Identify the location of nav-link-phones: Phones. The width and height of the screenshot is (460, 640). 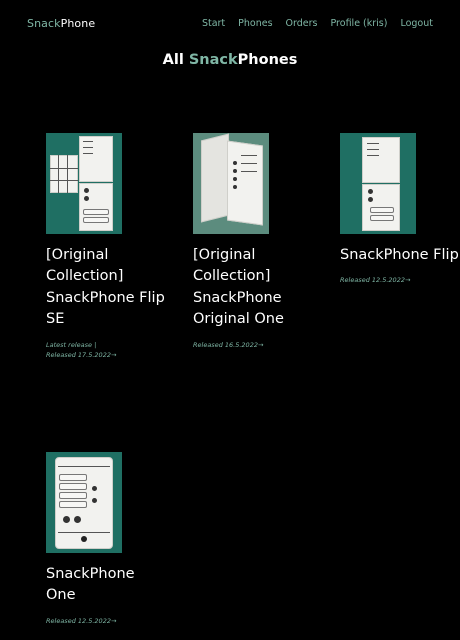
(255, 23).